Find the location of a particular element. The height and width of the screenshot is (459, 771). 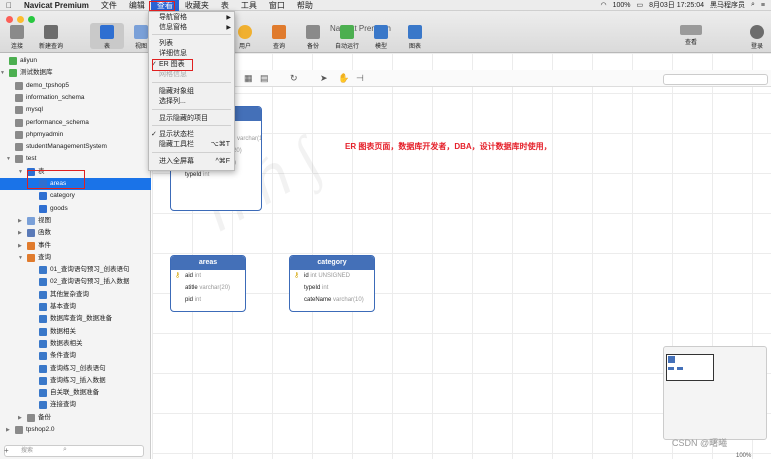

view-menu-item: ✓ 显示状态栏 is located at coordinates (192, 135).